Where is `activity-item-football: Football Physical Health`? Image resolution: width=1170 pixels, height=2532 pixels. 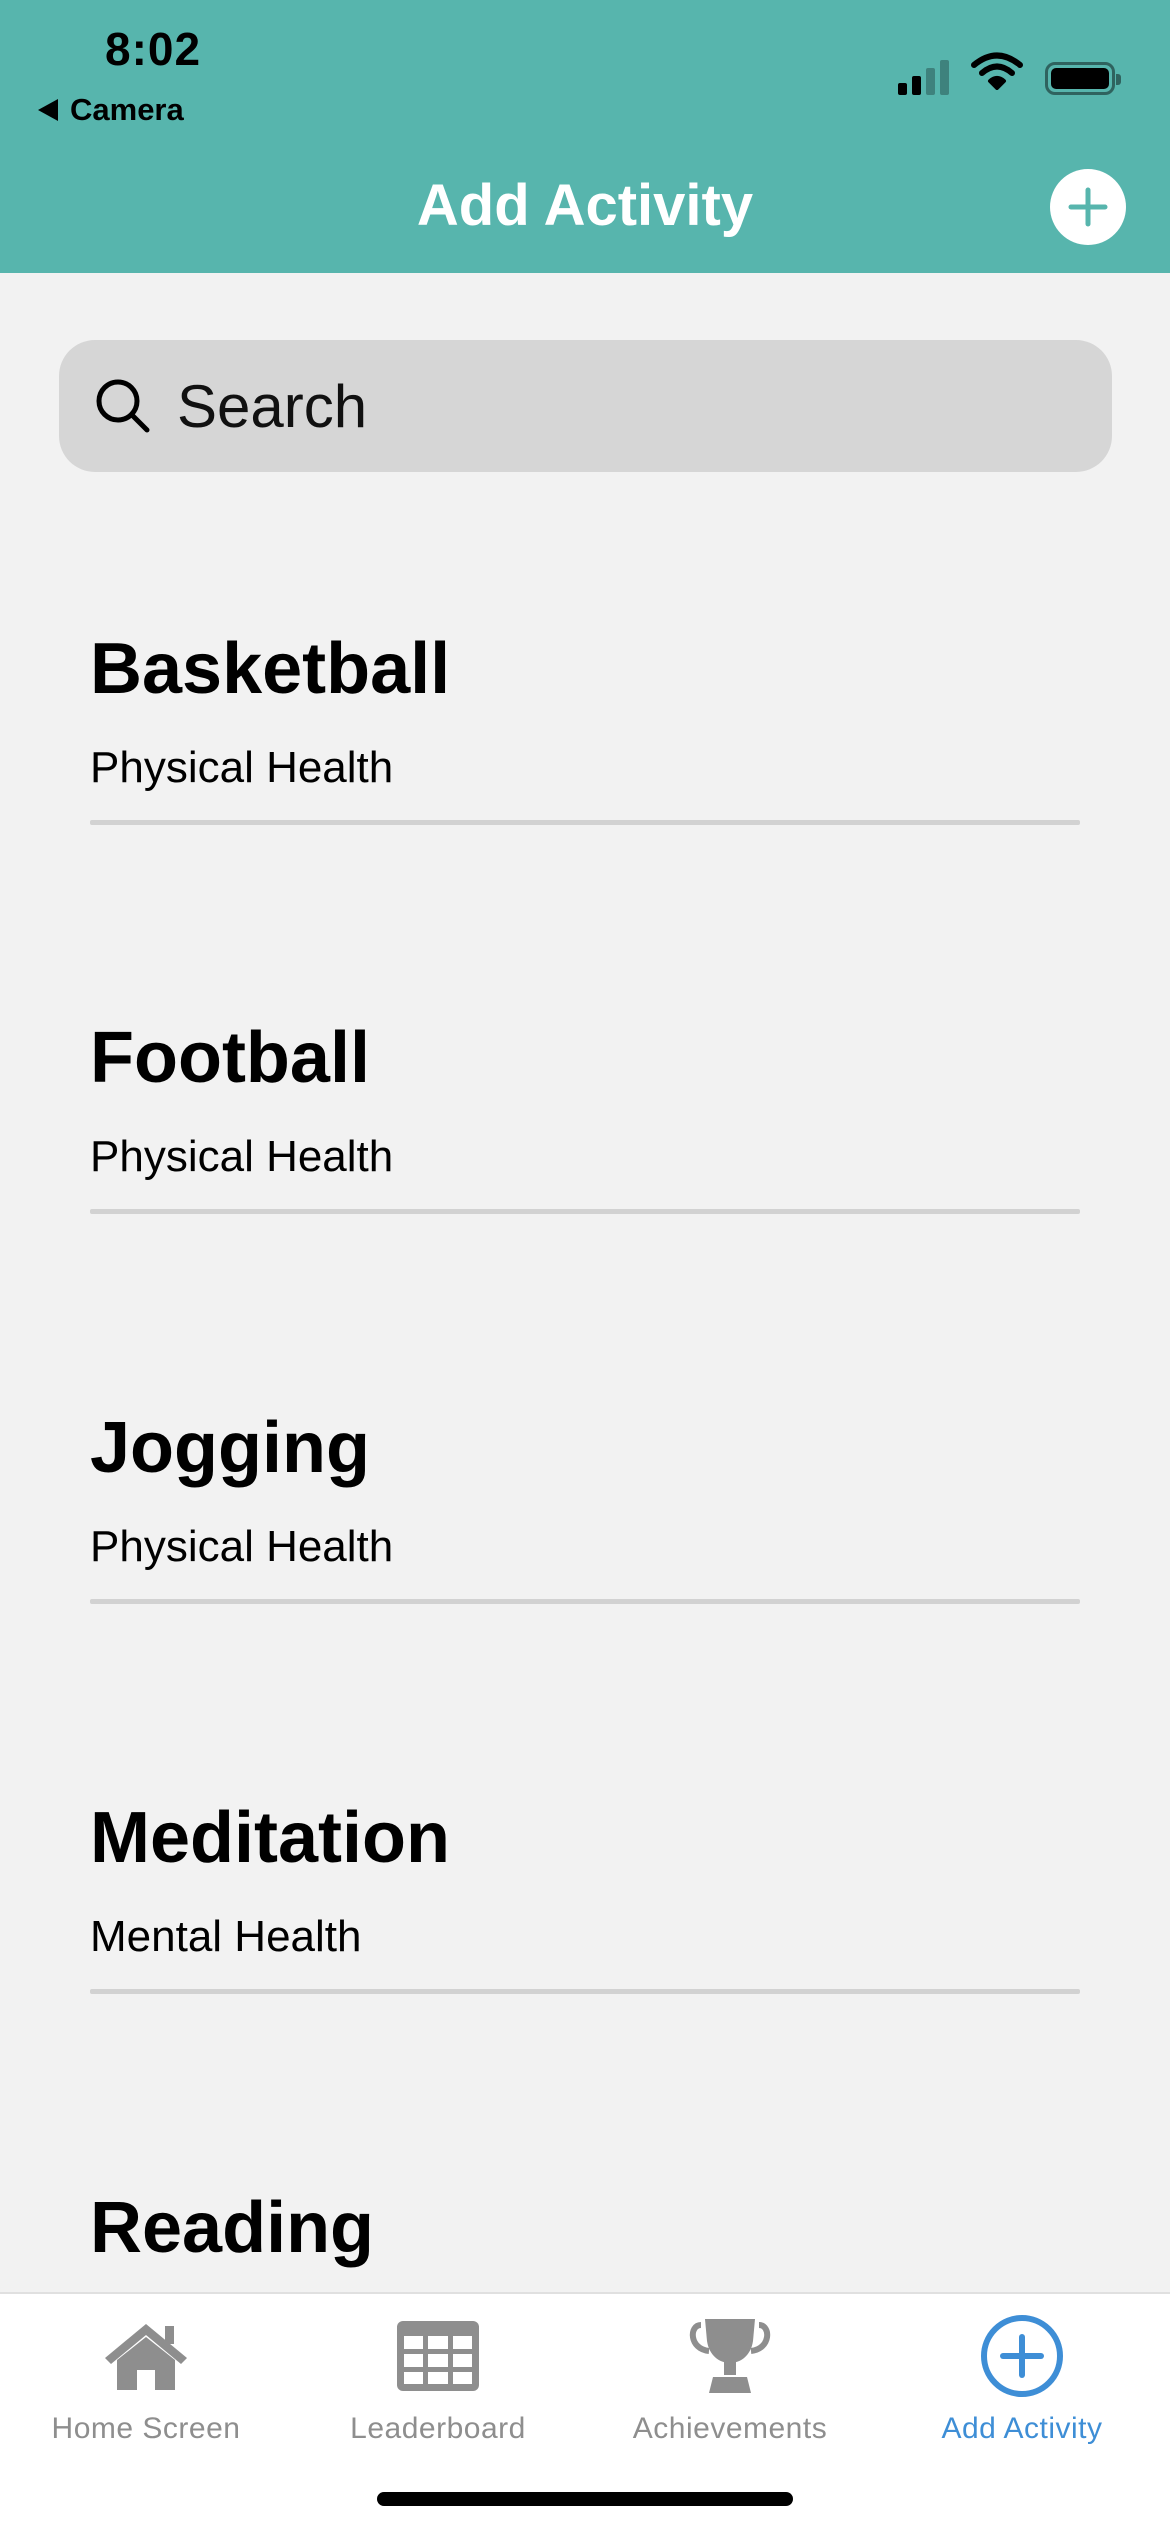 activity-item-football: Football Physical Health is located at coordinates (585, 1117).